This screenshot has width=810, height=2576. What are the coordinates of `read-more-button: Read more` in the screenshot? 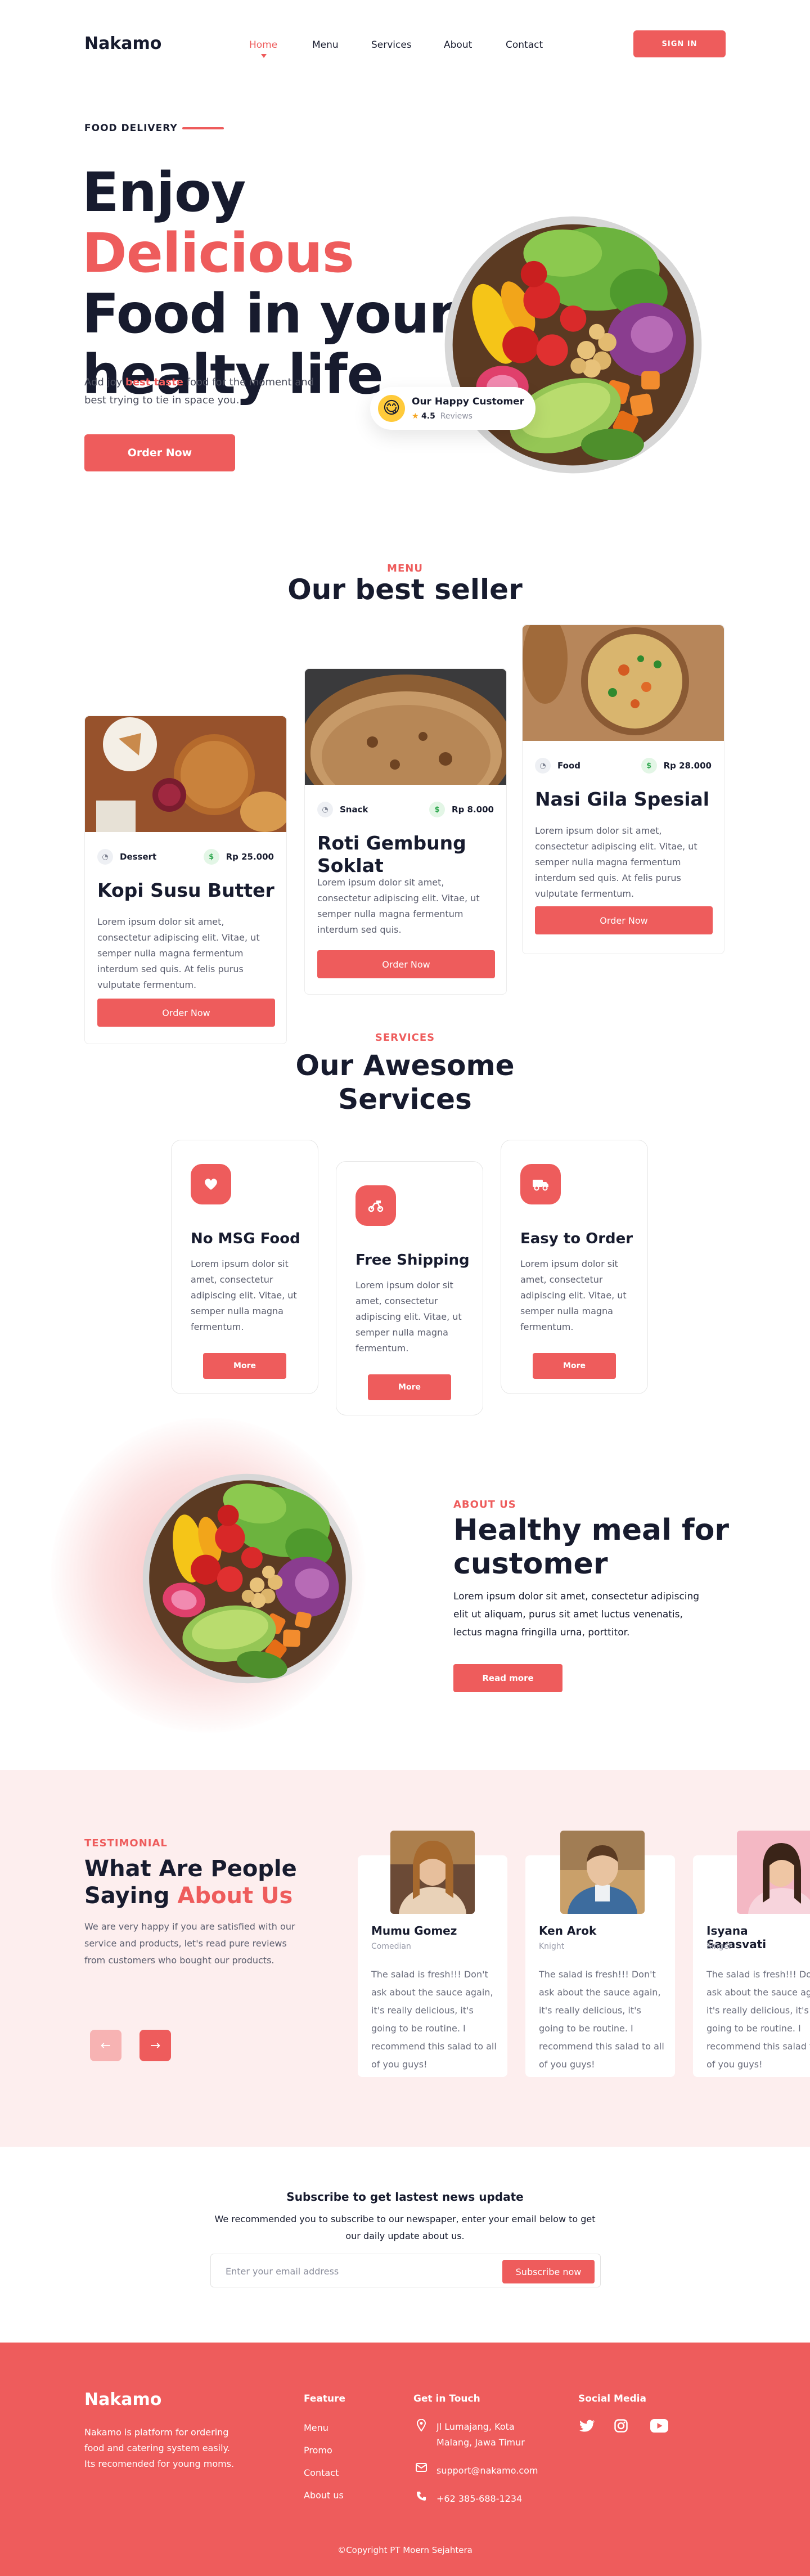 It's located at (507, 1678).